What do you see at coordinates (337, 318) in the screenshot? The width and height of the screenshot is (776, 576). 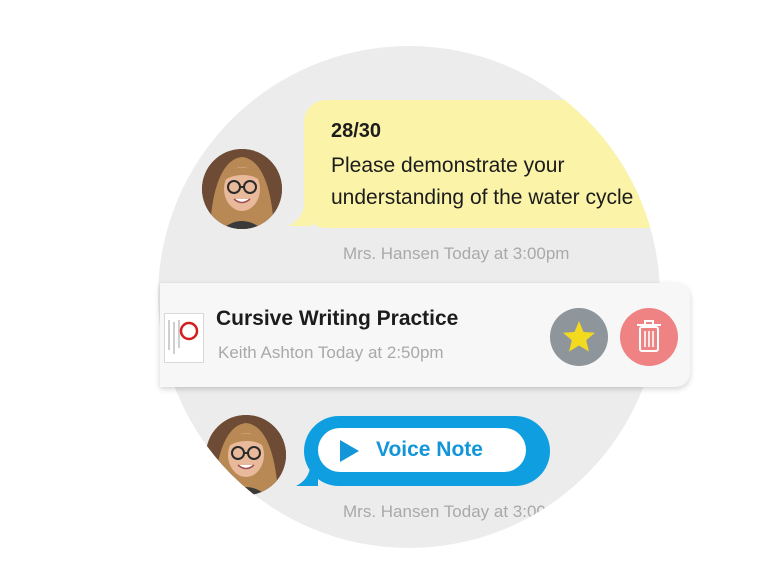 I see `assignment-title: Cursive Writing Practice` at bounding box center [337, 318].